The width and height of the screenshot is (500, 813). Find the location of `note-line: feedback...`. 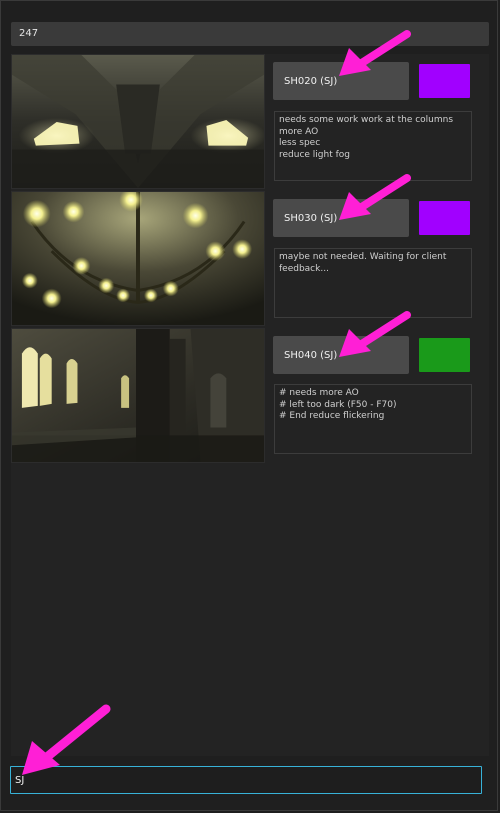

note-line: feedback... is located at coordinates (304, 268).